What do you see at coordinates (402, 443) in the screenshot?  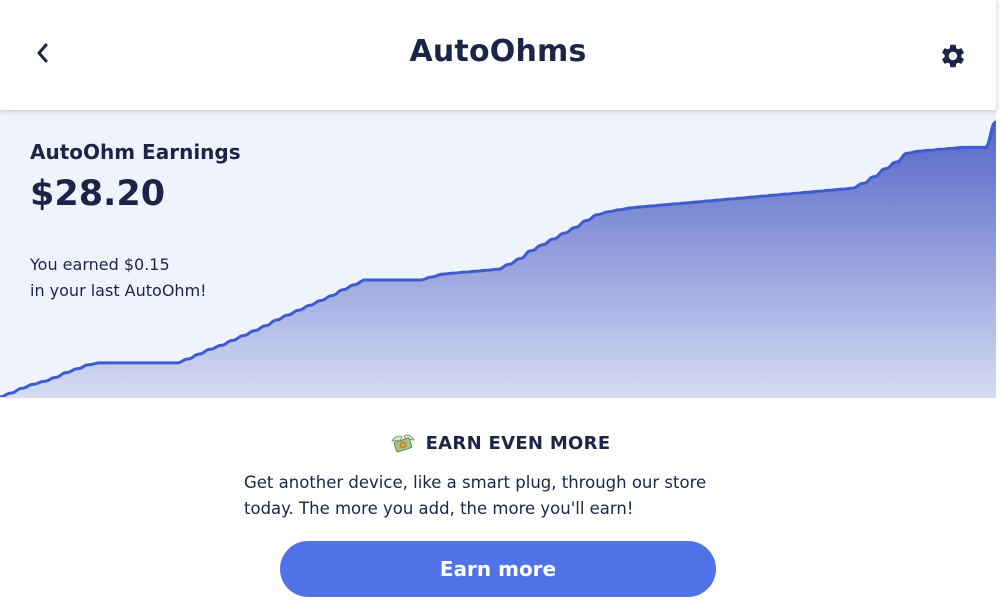 I see `money-with-wings-icon` at bounding box center [402, 443].